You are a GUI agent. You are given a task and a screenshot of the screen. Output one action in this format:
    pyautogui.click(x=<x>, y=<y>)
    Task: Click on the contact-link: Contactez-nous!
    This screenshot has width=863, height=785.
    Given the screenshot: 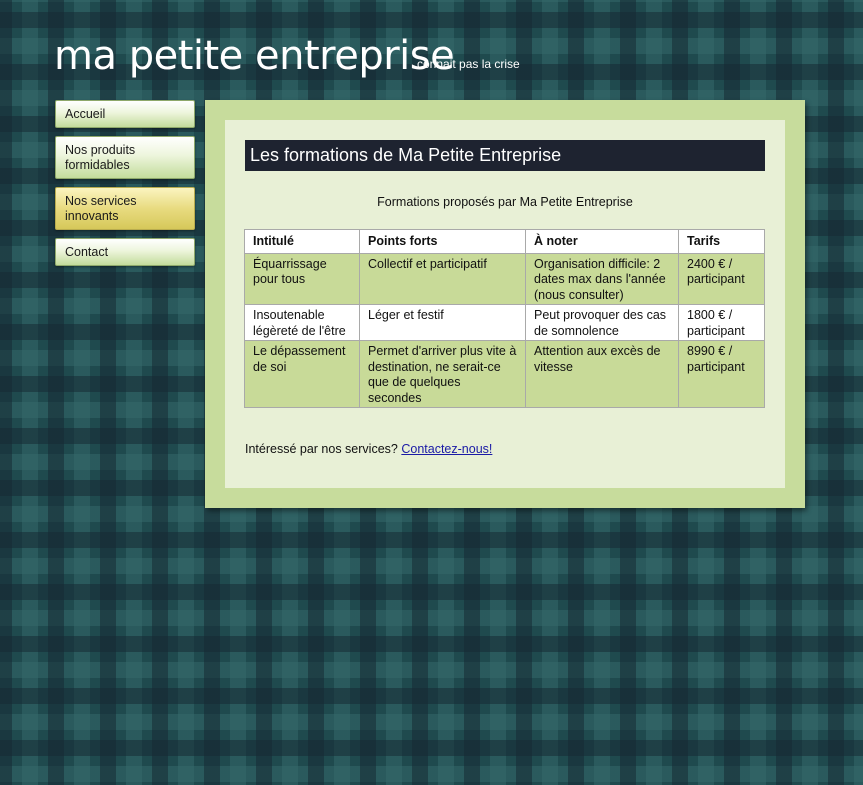 What is the action you would take?
    pyautogui.click(x=446, y=449)
    